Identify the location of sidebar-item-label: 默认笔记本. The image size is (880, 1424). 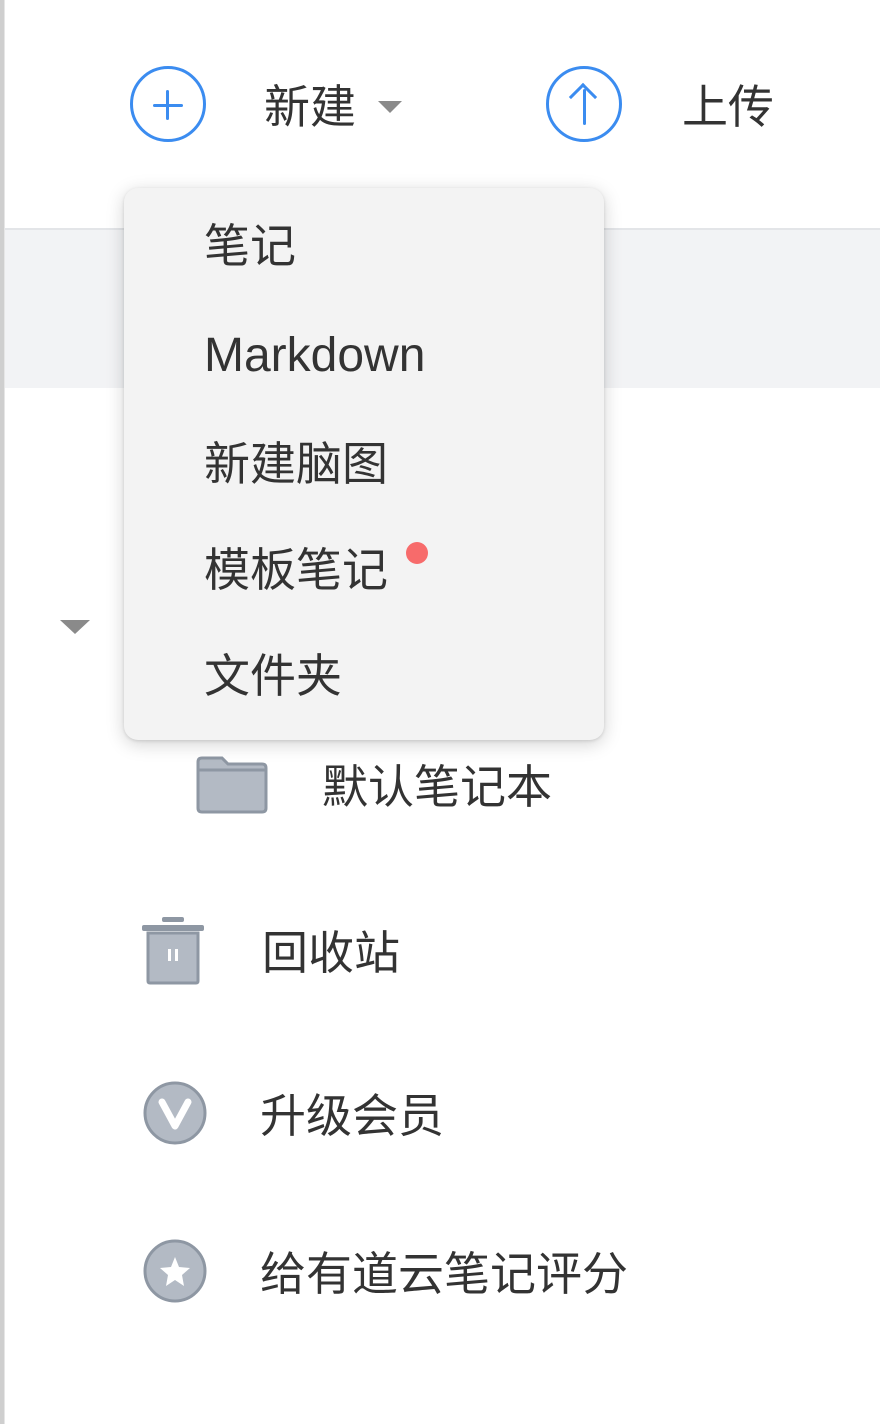
(437, 787).